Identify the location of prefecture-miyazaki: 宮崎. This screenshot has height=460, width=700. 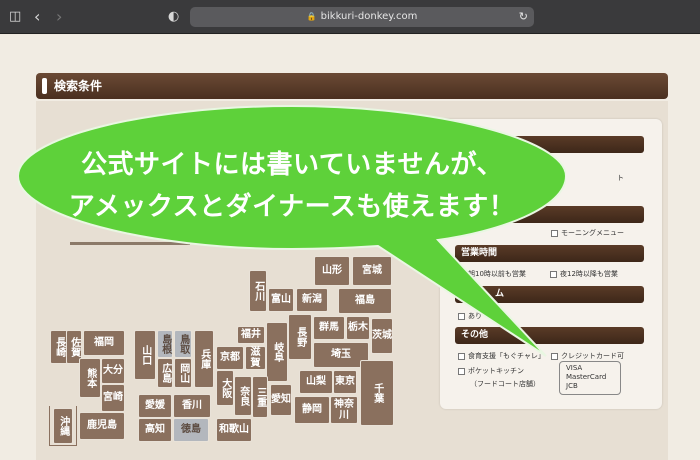
(113, 398).